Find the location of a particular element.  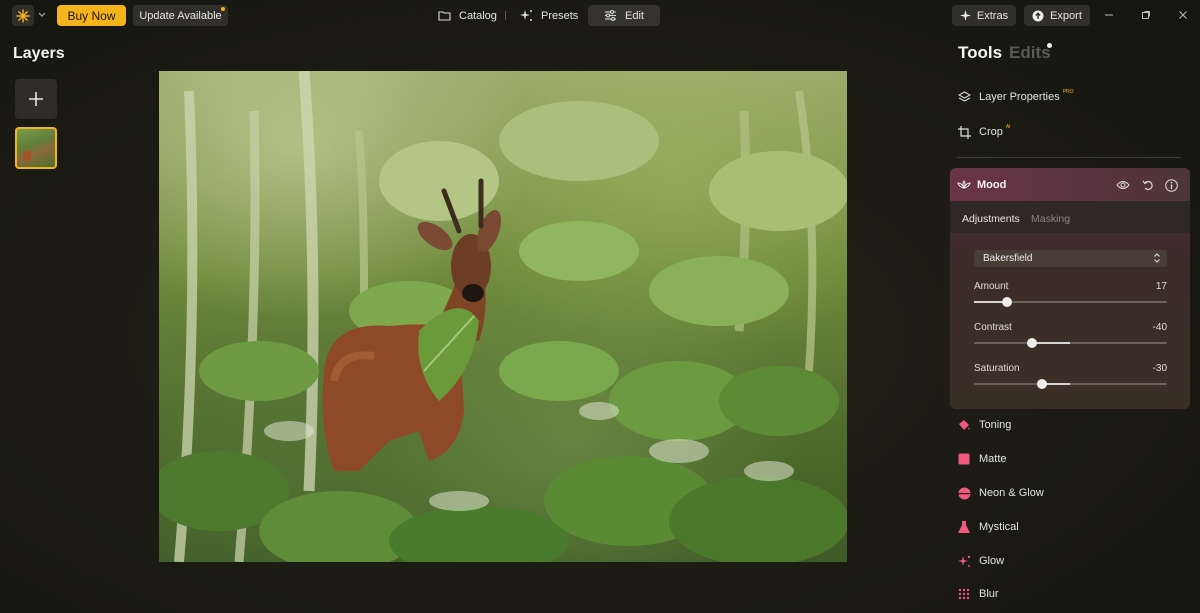

update-available-button: Update Available is located at coordinates (180, 15).